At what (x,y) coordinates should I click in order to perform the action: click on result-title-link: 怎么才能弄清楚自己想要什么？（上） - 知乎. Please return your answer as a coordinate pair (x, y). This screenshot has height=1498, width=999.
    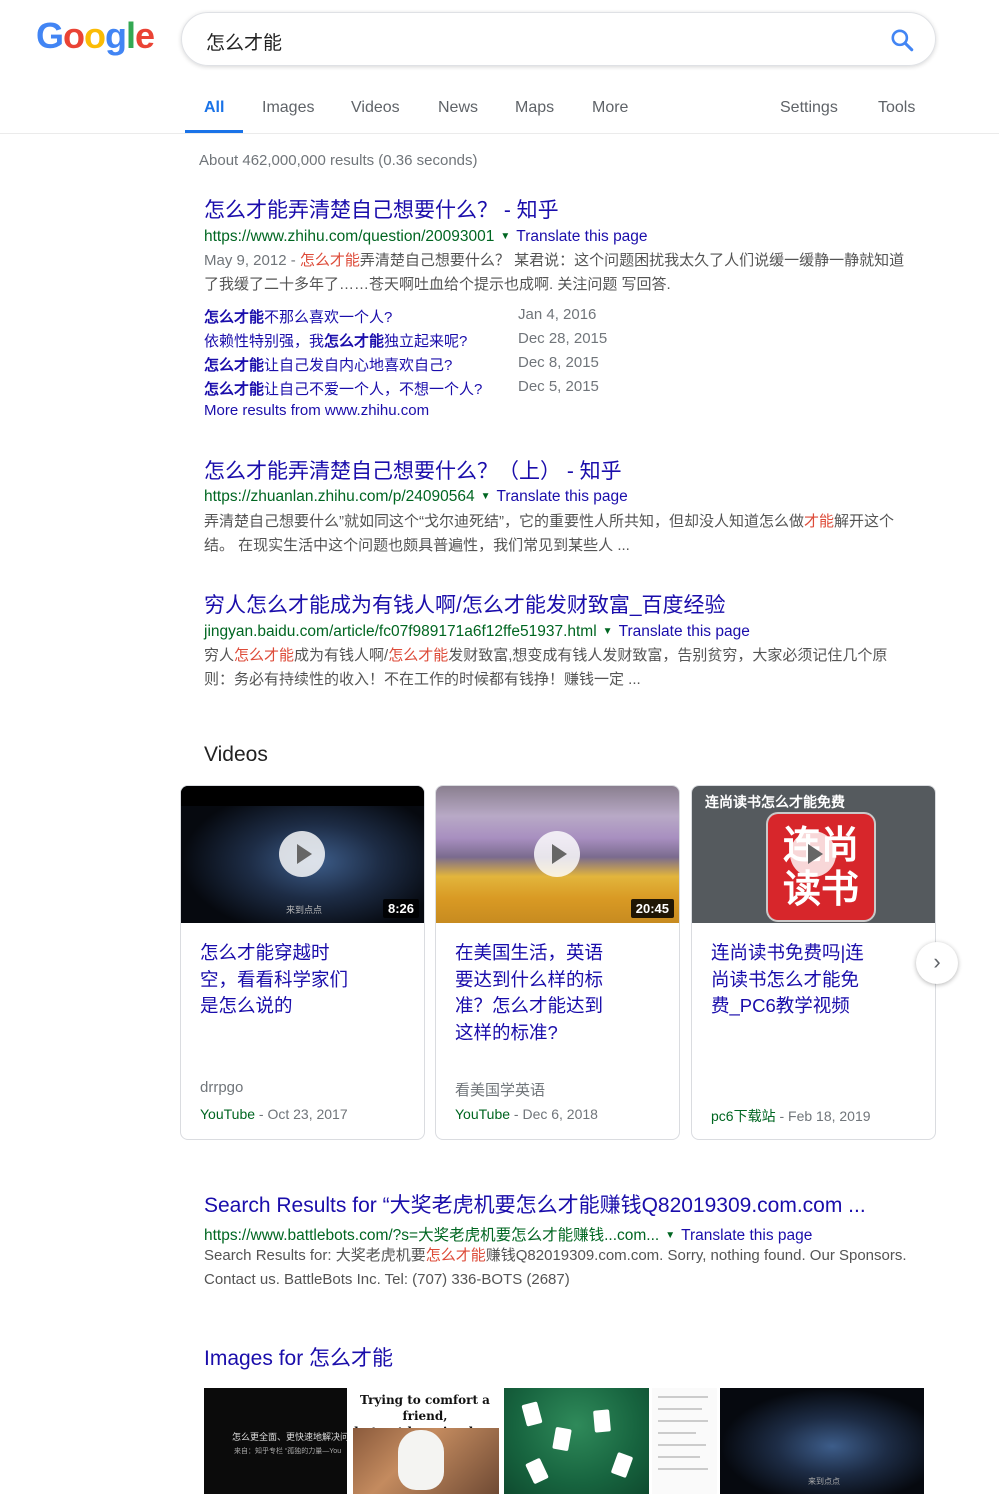
    Looking at the image, I should click on (413, 471).